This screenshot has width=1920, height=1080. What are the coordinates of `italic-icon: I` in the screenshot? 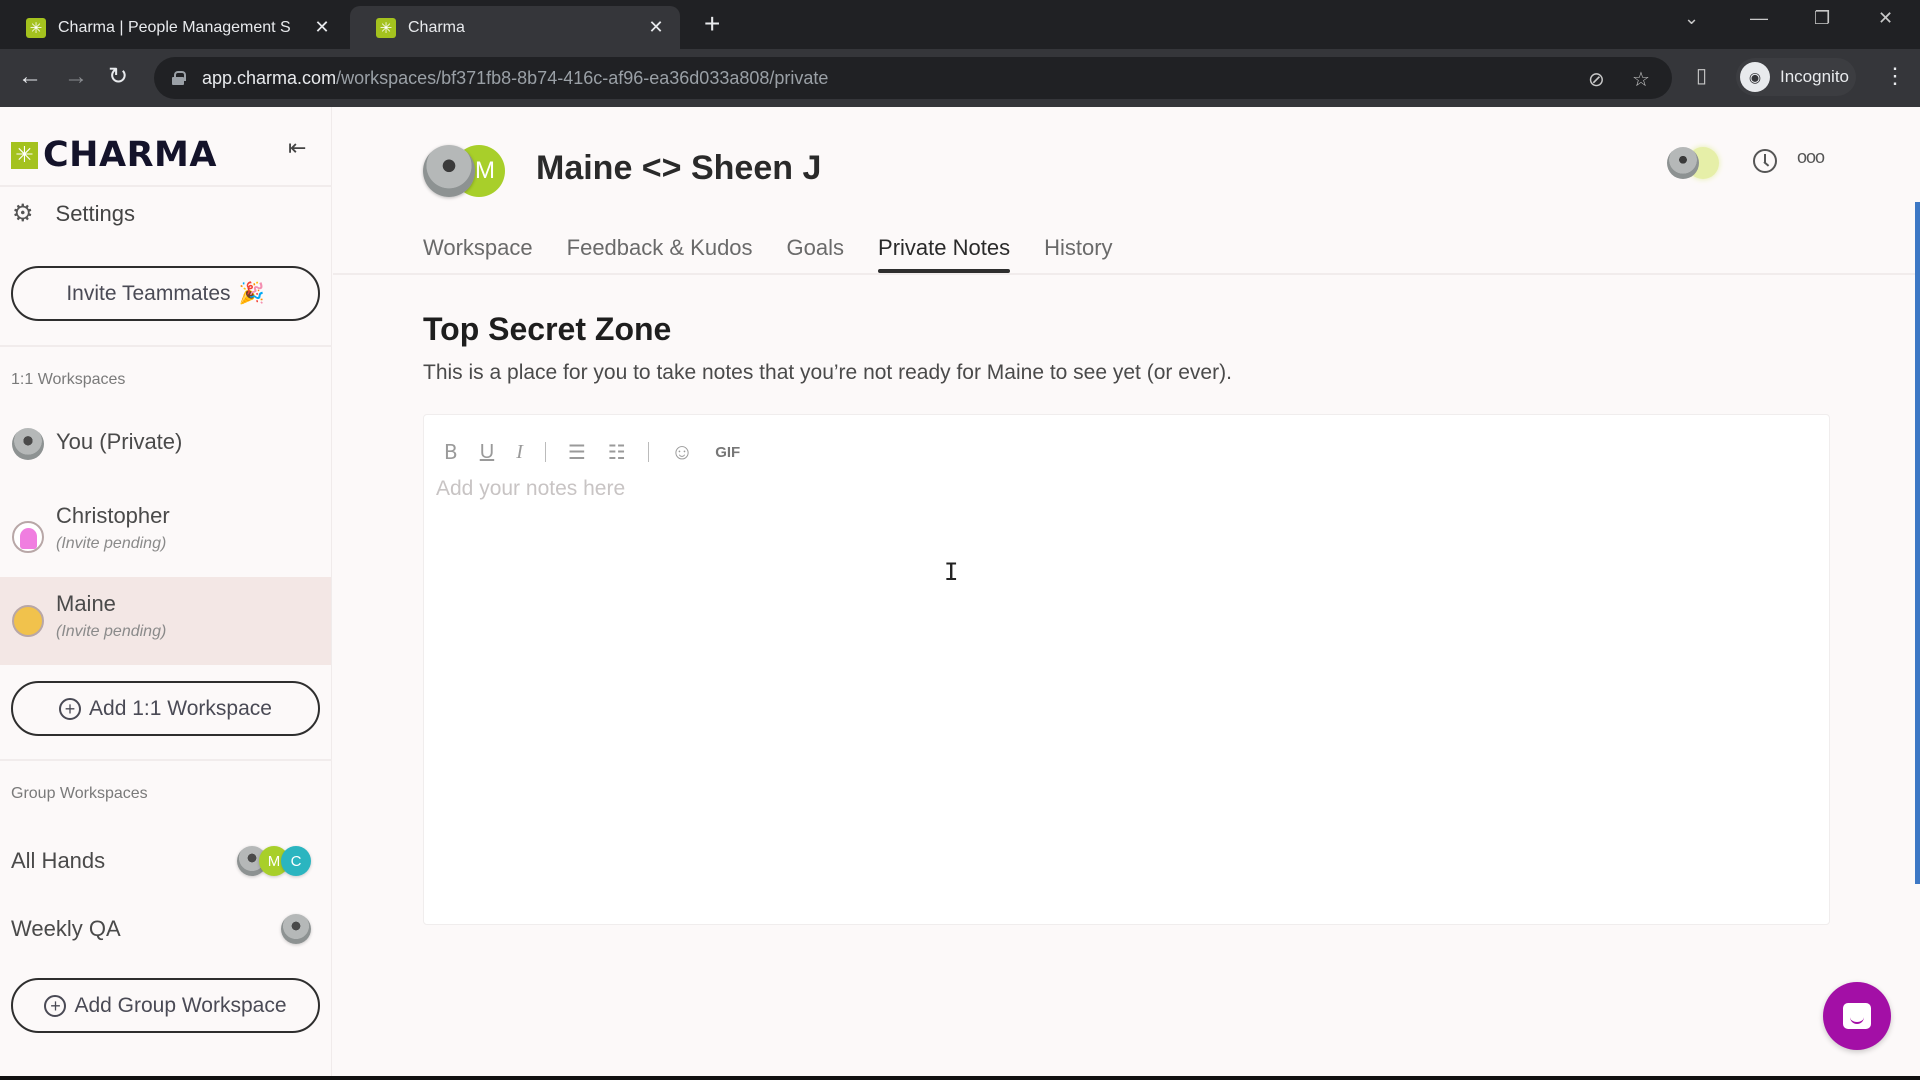 It's located at (519, 452).